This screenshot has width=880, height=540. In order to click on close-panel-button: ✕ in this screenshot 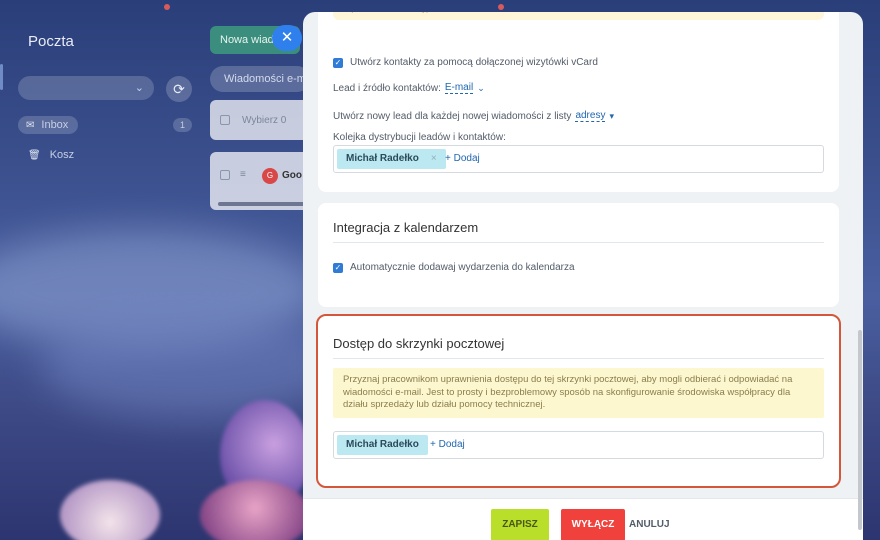, I will do `click(287, 38)`.